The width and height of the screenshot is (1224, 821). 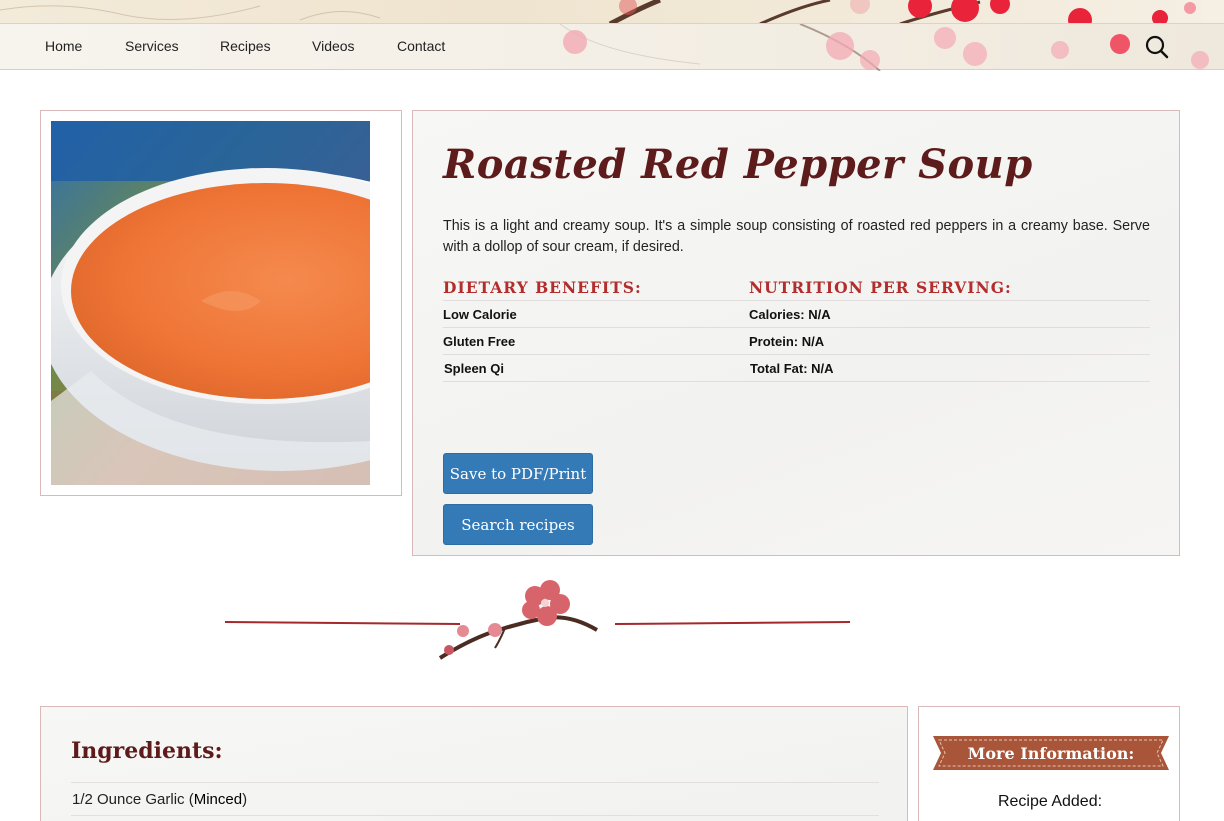 I want to click on cherry-blossom-branch-decoration, so click(x=598, y=12).